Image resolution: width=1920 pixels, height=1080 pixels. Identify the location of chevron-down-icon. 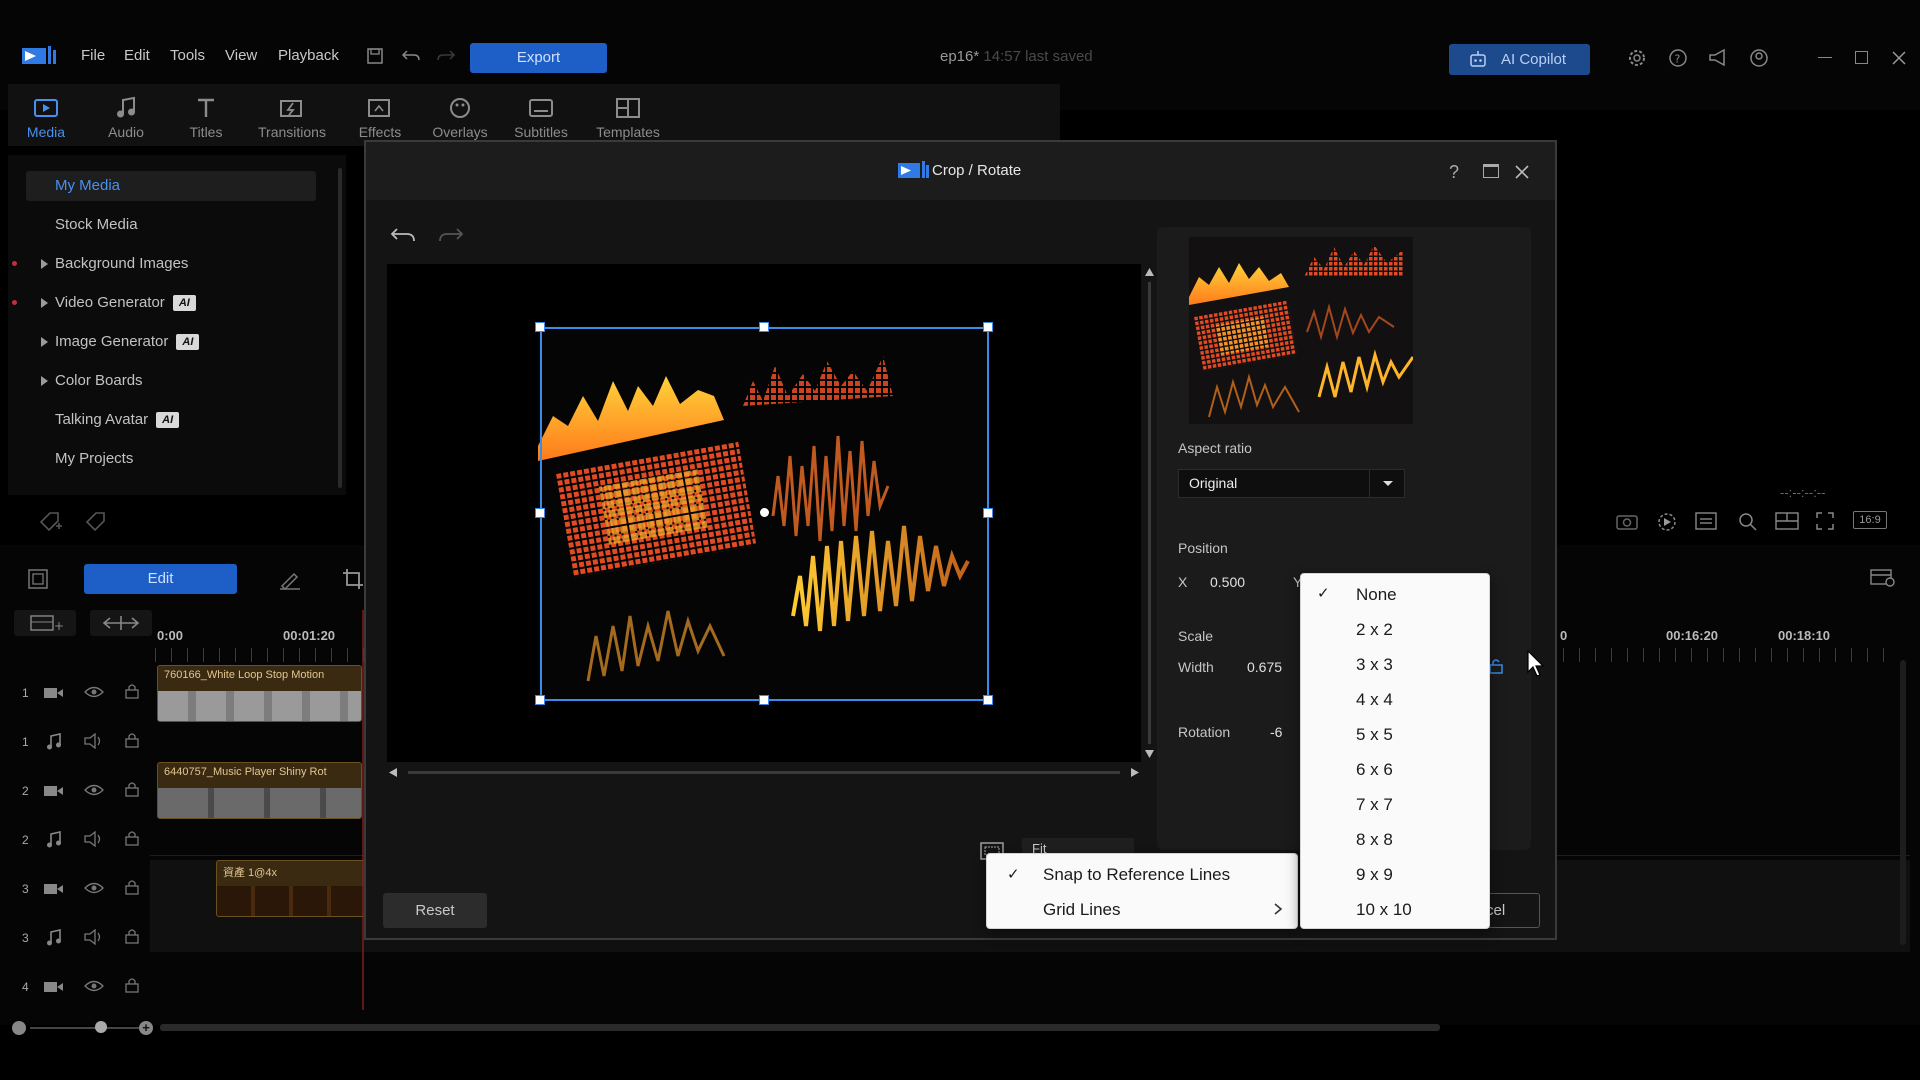
(1387, 483).